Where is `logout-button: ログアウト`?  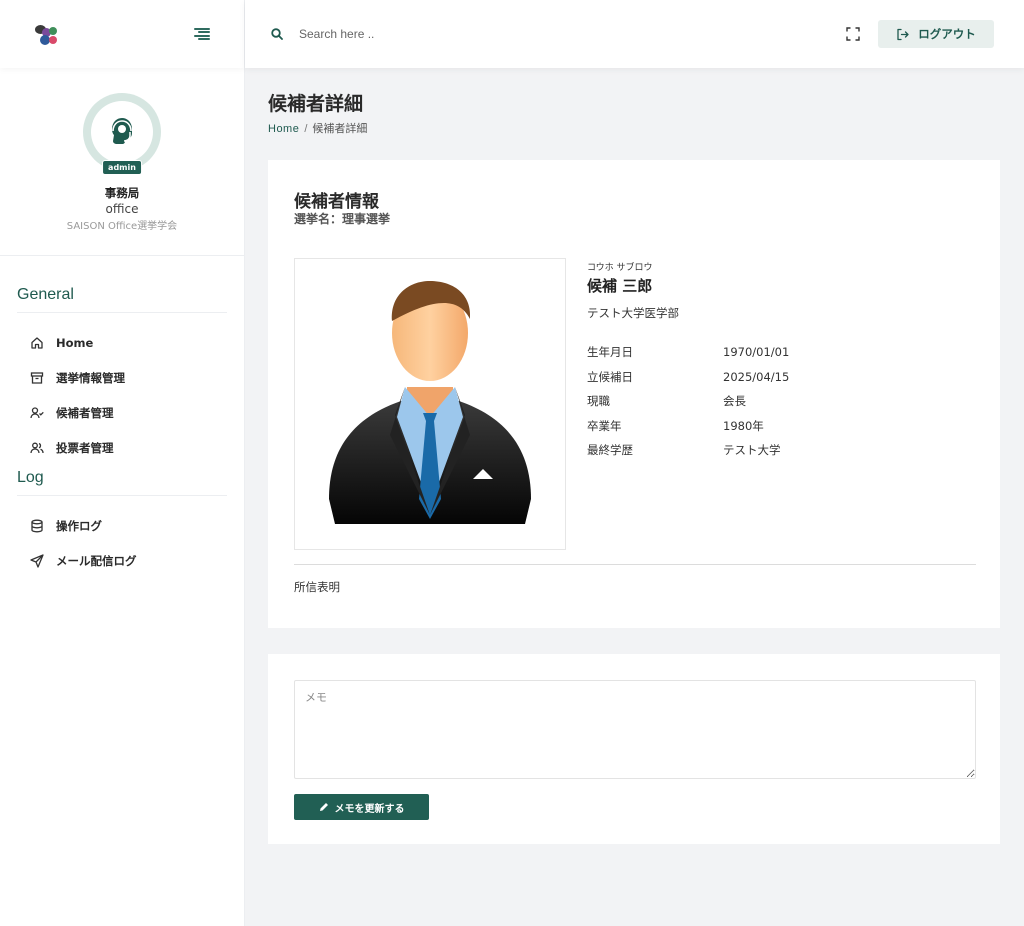
logout-button: ログアウト is located at coordinates (936, 34).